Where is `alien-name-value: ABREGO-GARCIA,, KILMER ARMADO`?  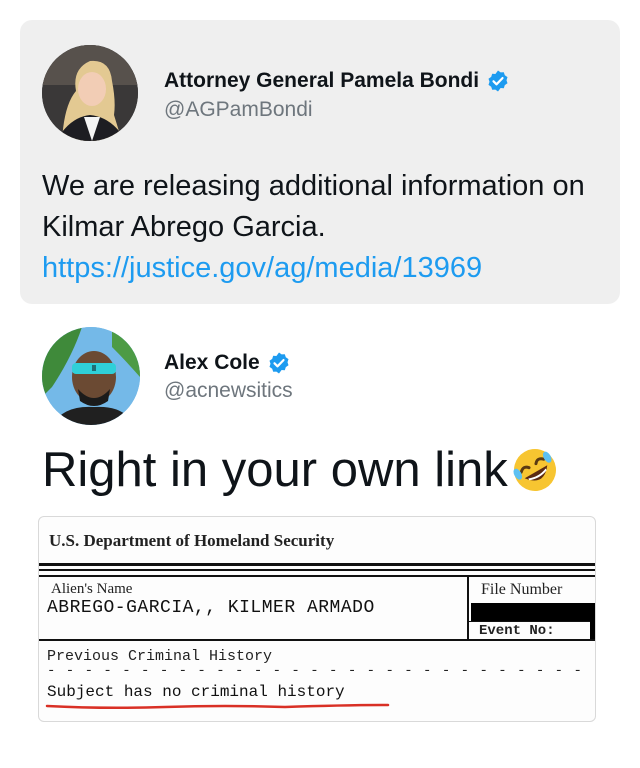 alien-name-value: ABREGO-GARCIA,, KILMER ARMADO is located at coordinates (211, 608).